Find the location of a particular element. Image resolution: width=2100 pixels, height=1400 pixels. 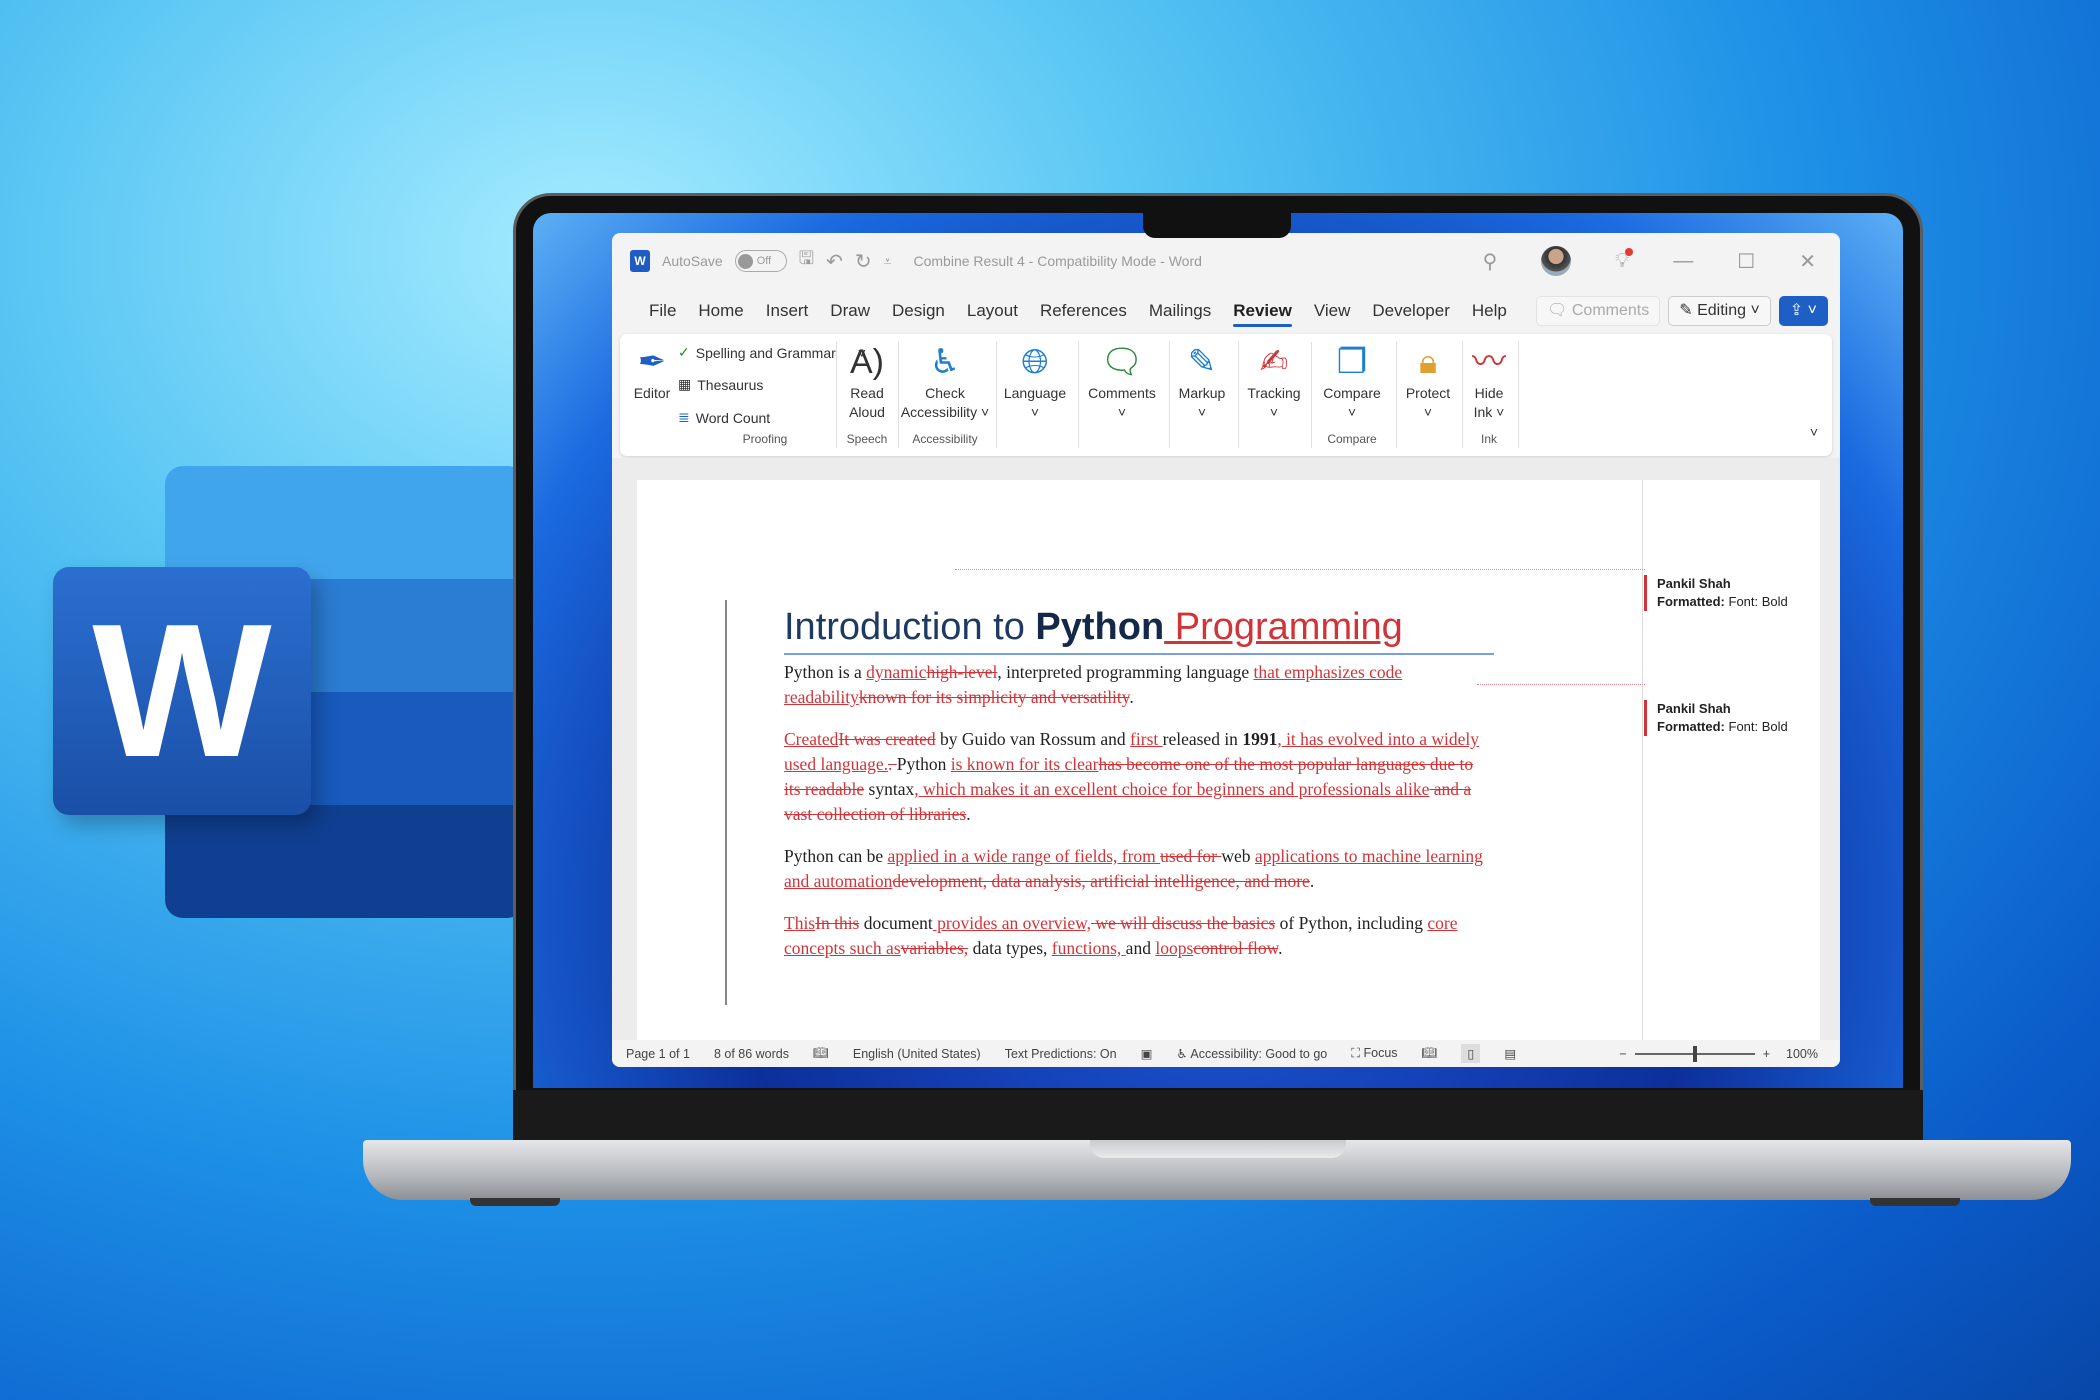

tab-review: Review is located at coordinates (1262, 311).